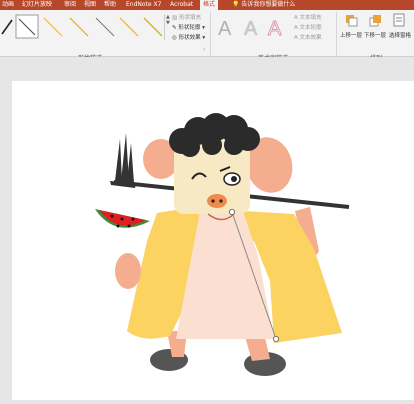  Describe the element at coordinates (168, 23) in the screenshot. I see `chevron-down-icon: ▼` at that location.